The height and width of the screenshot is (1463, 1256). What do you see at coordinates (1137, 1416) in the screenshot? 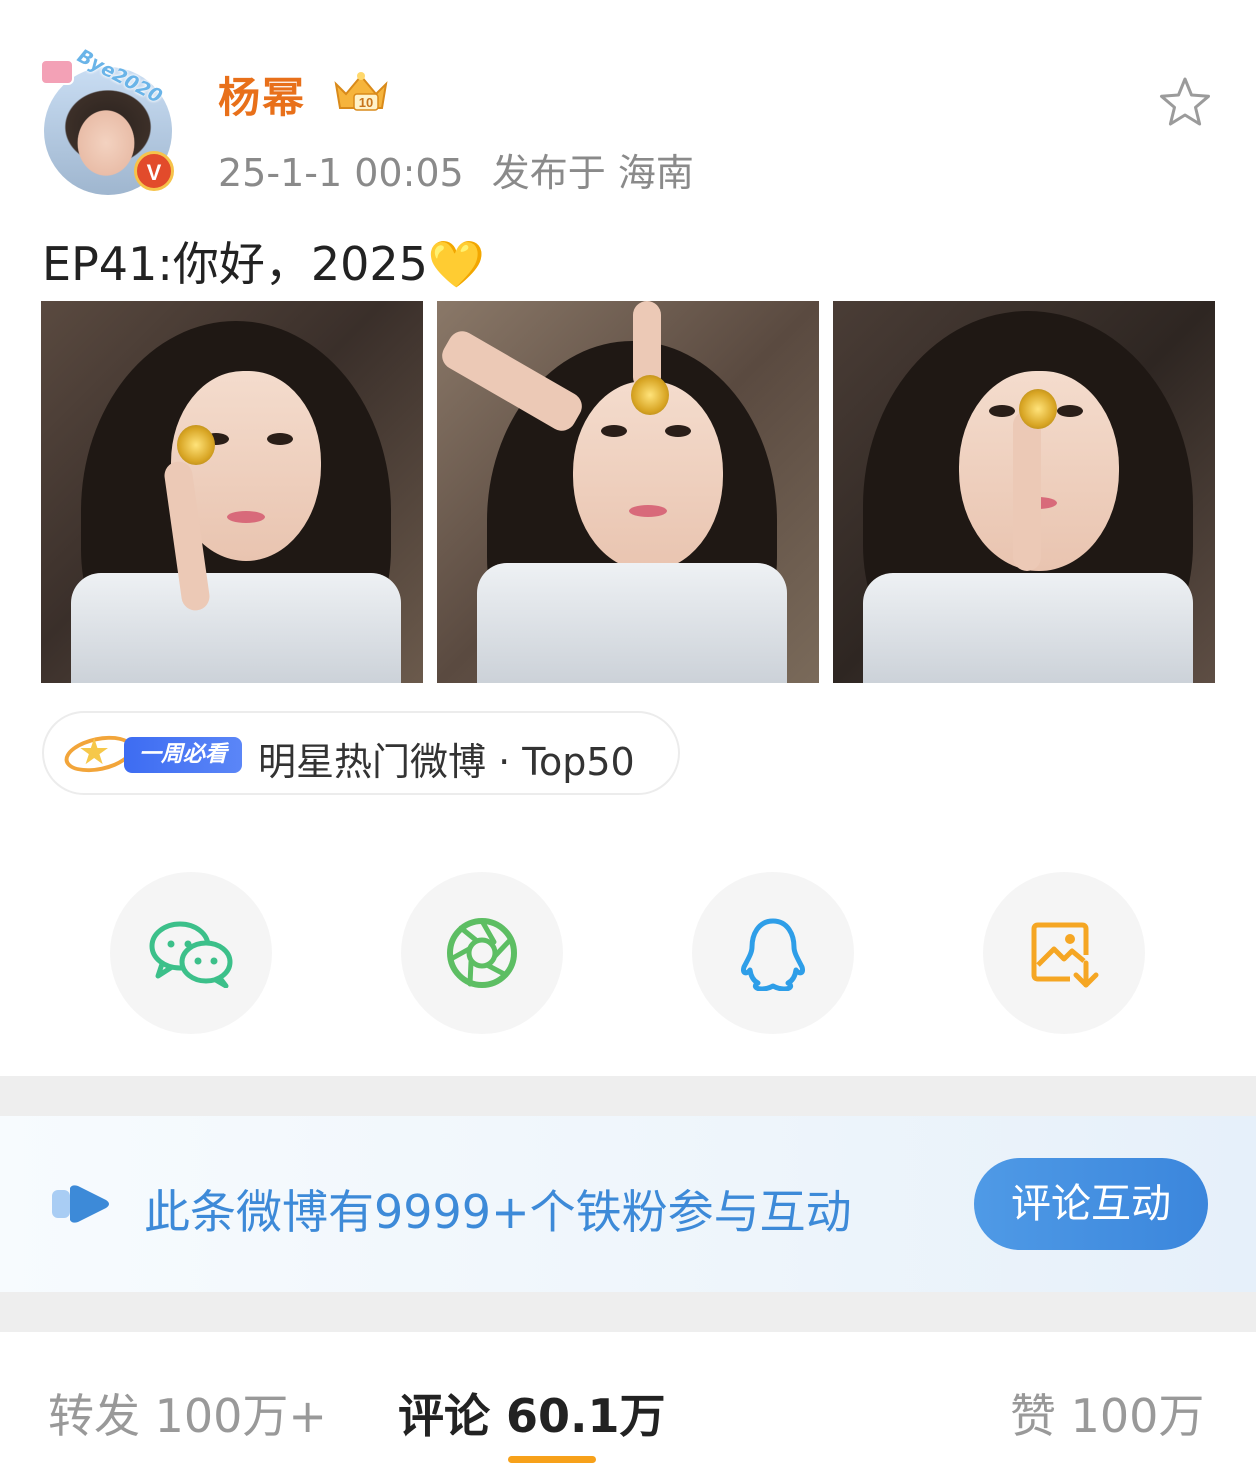
I see `like-count: 100万` at bounding box center [1137, 1416].